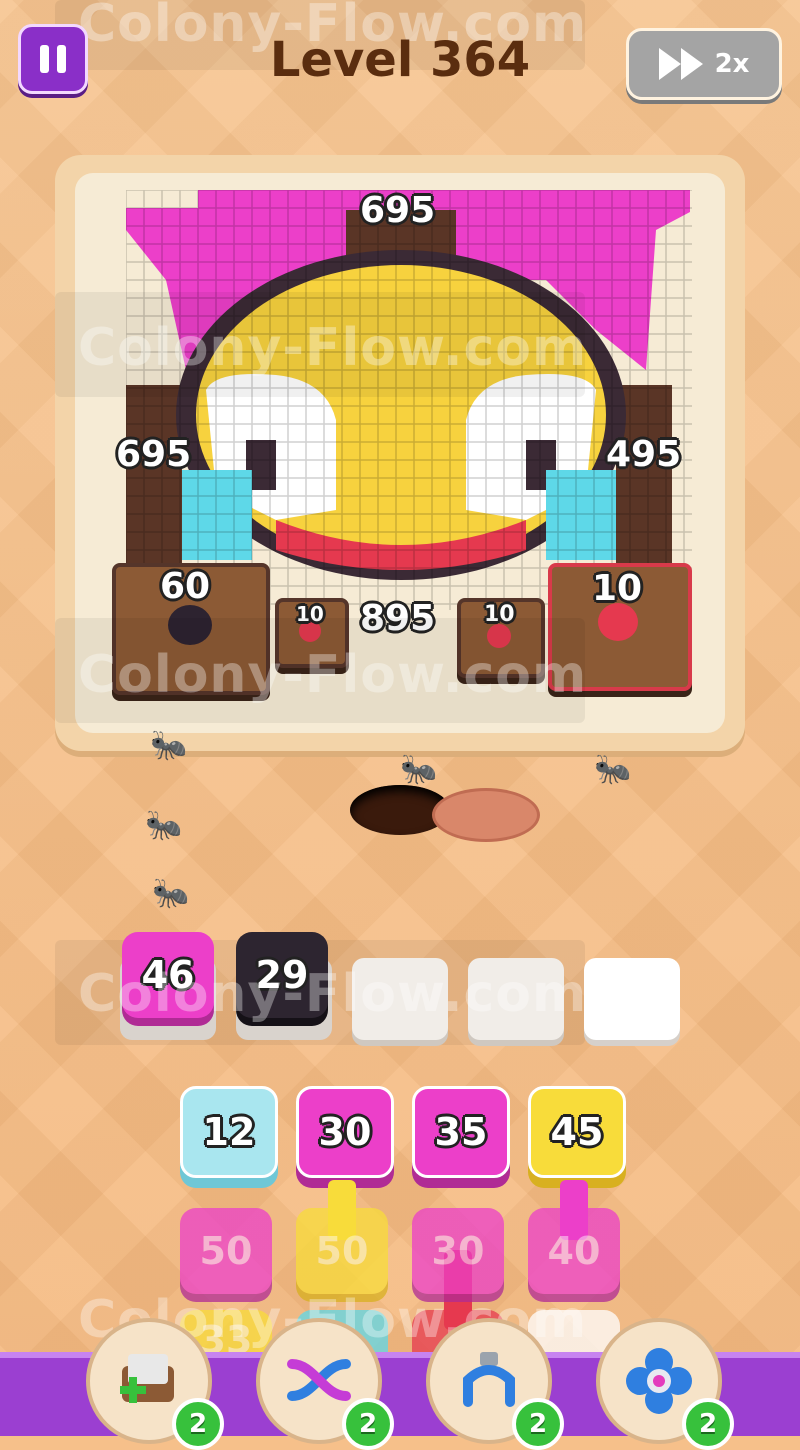 The image size is (800, 1450). Describe the element at coordinates (574, 1251) in the screenshot. I see `grid-tile: 40` at that location.